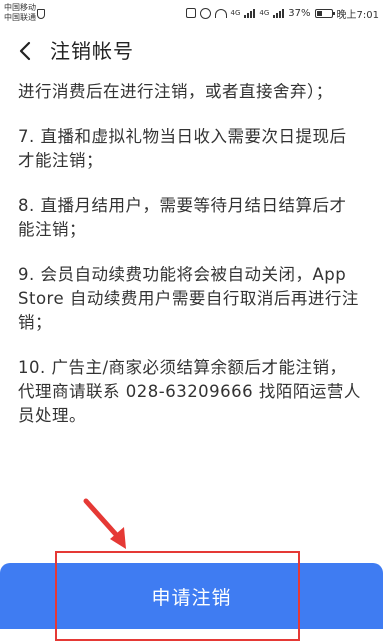  I want to click on annotation-arrow, so click(104, 523).